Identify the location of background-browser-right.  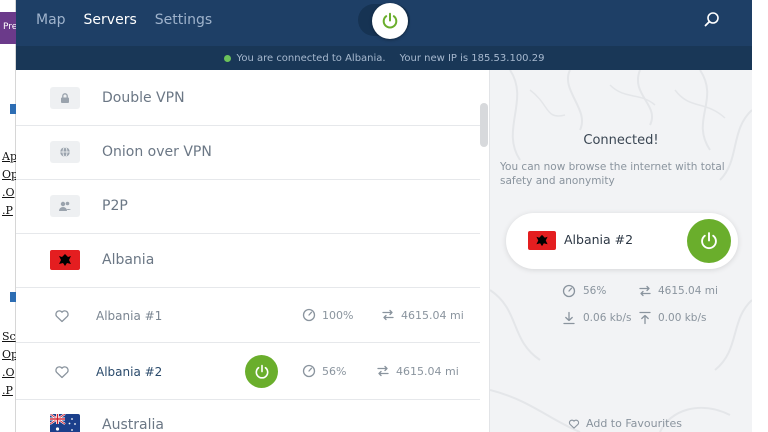
(760, 216).